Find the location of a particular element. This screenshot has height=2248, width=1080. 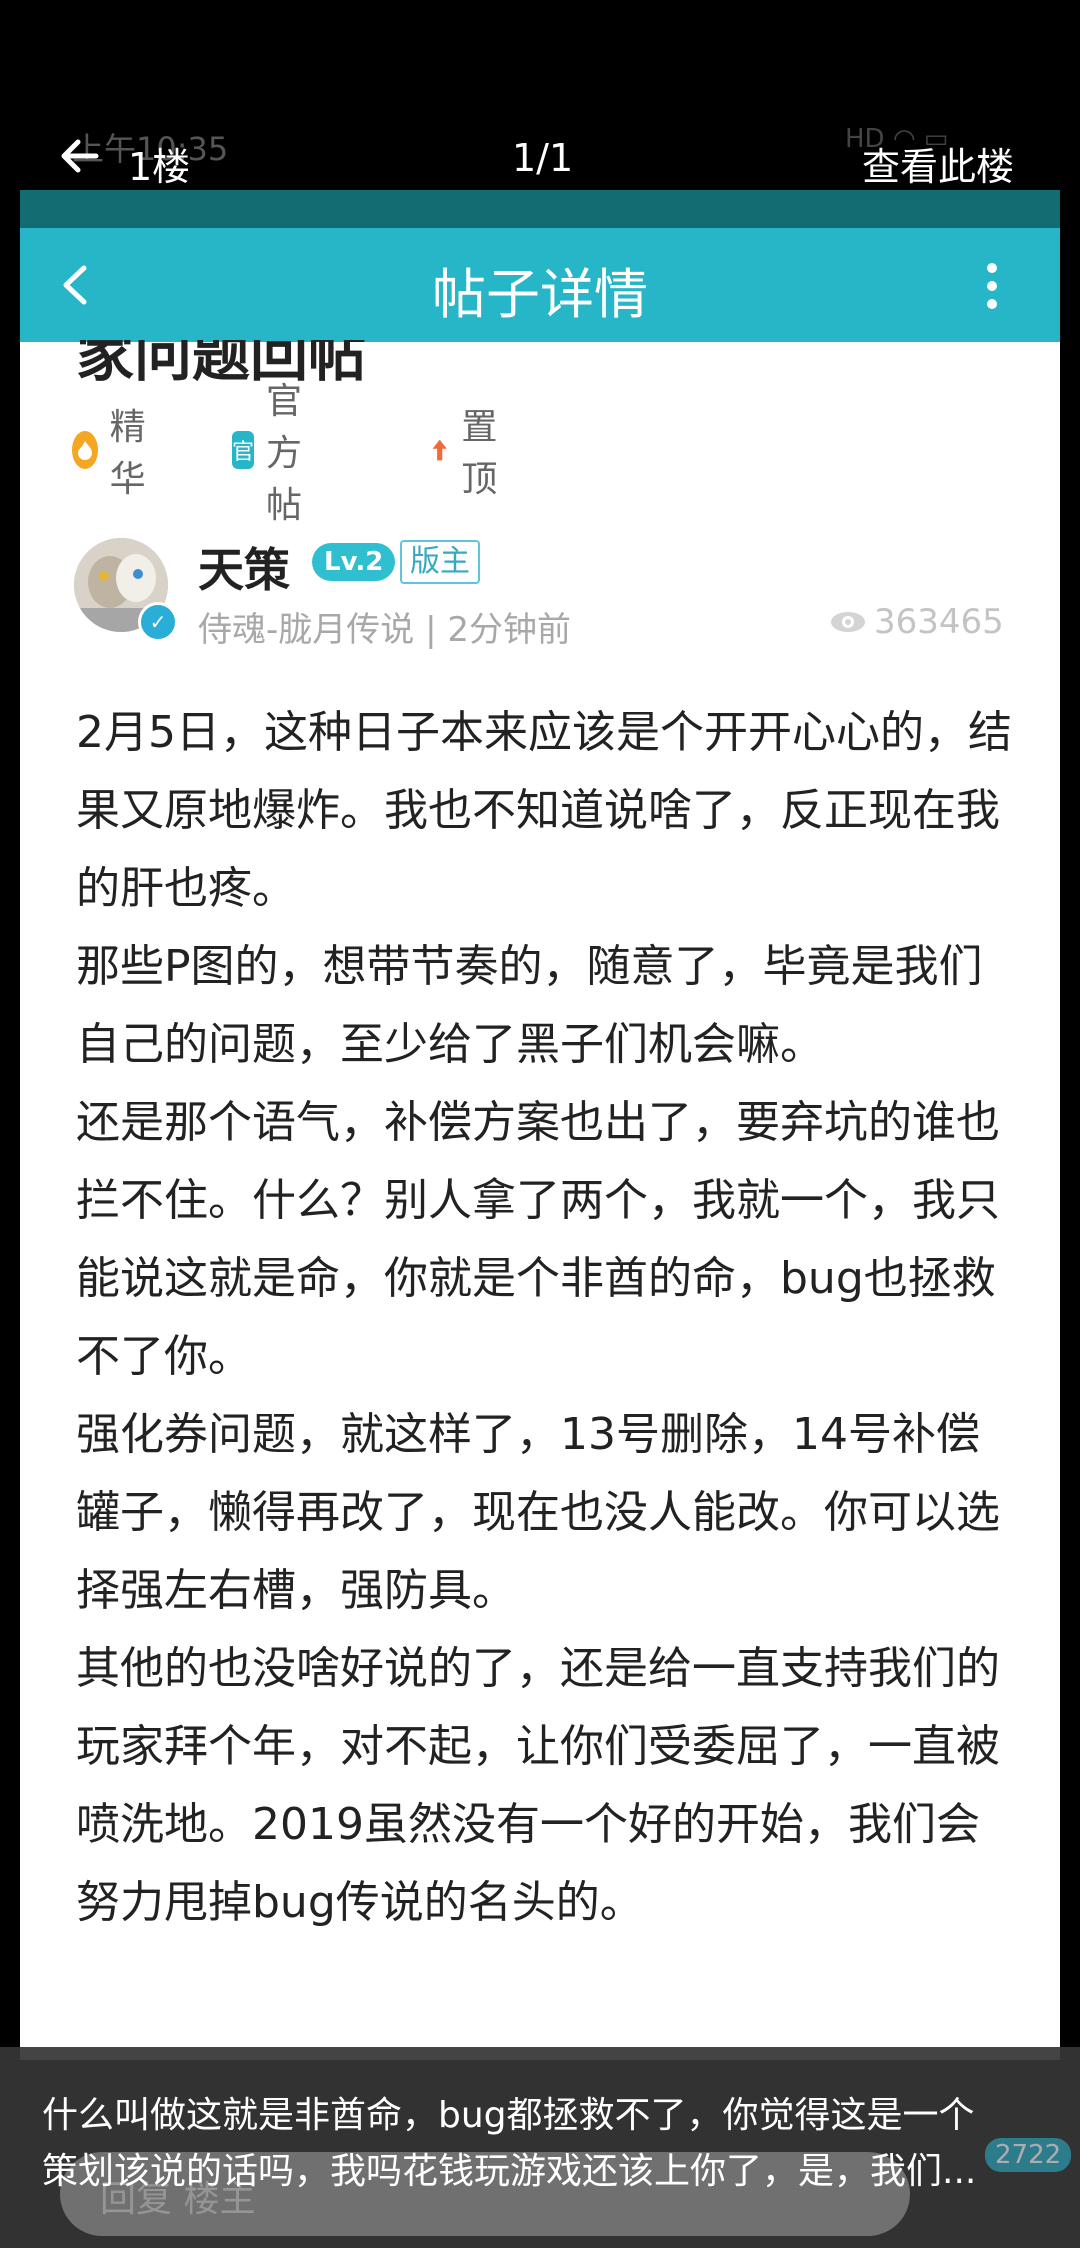

author-name: 天策 is located at coordinates (244, 567).